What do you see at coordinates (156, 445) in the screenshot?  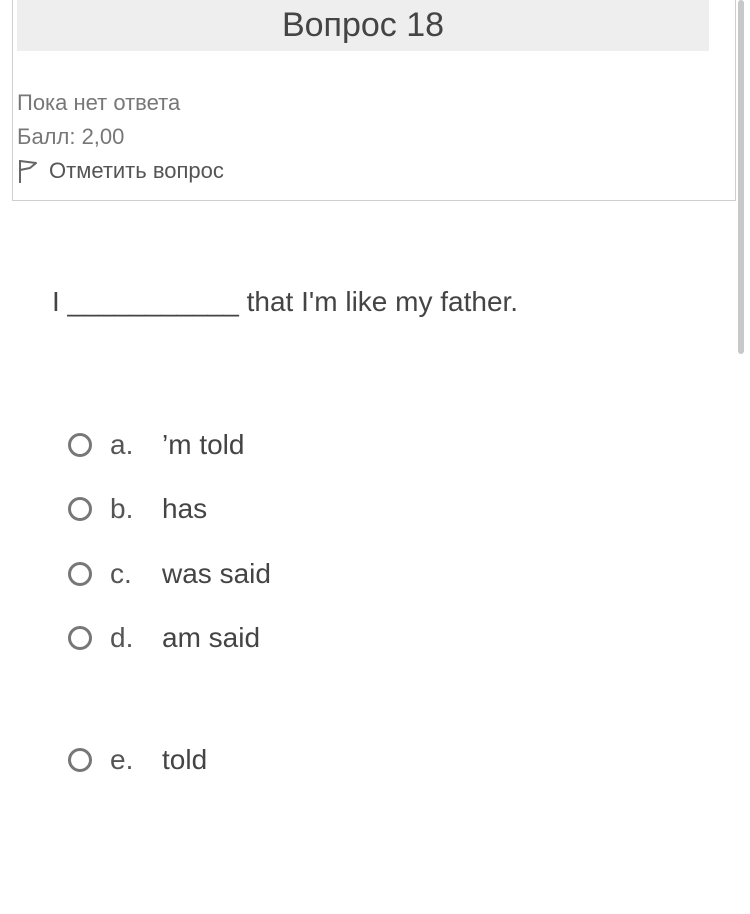 I see `option-a: a. ’m told` at bounding box center [156, 445].